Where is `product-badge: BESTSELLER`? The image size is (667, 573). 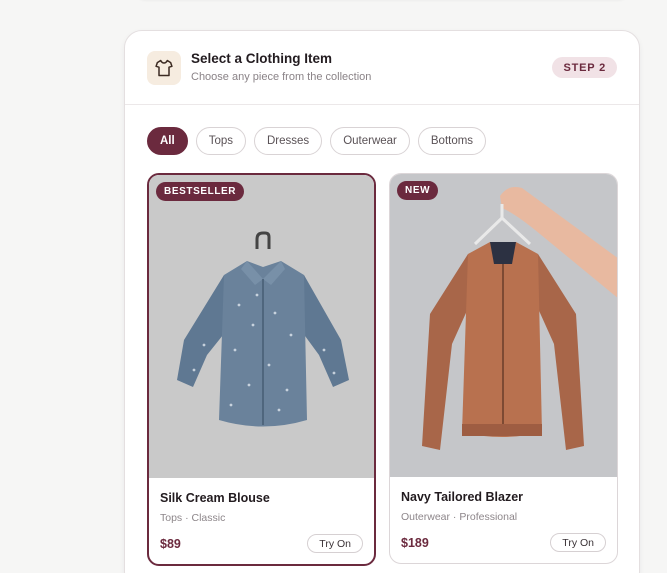 product-badge: BESTSELLER is located at coordinates (200, 191).